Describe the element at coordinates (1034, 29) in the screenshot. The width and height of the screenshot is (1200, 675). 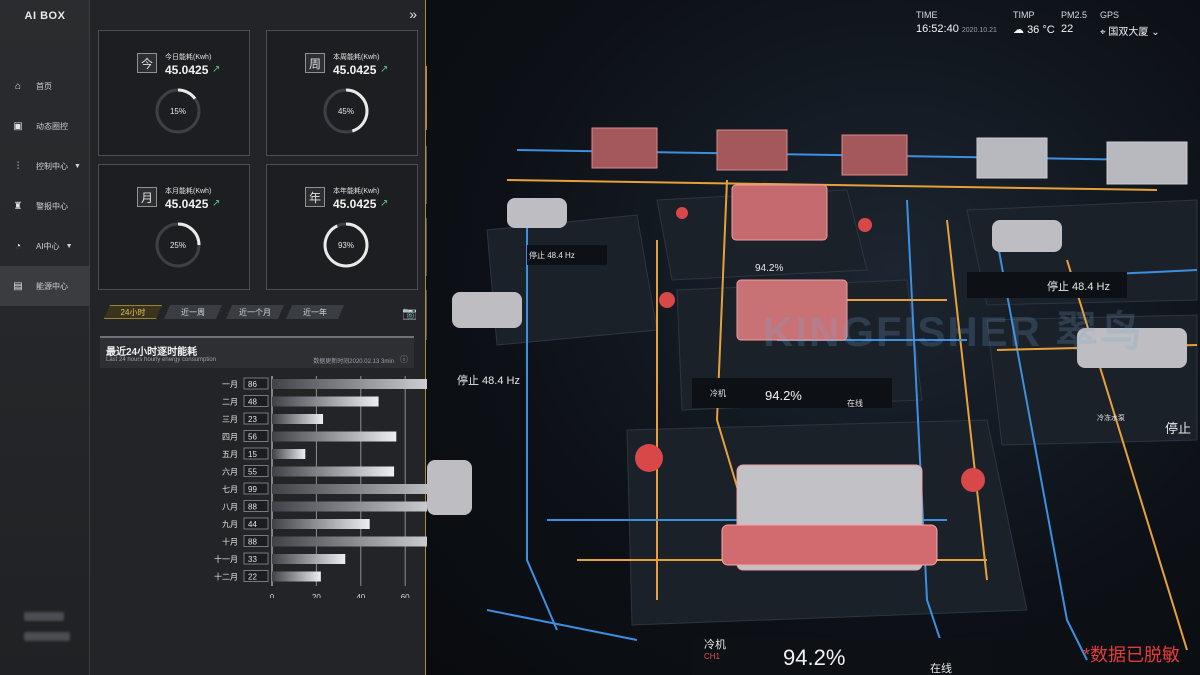
I see `temp-value: ☁ 36 °C` at that location.